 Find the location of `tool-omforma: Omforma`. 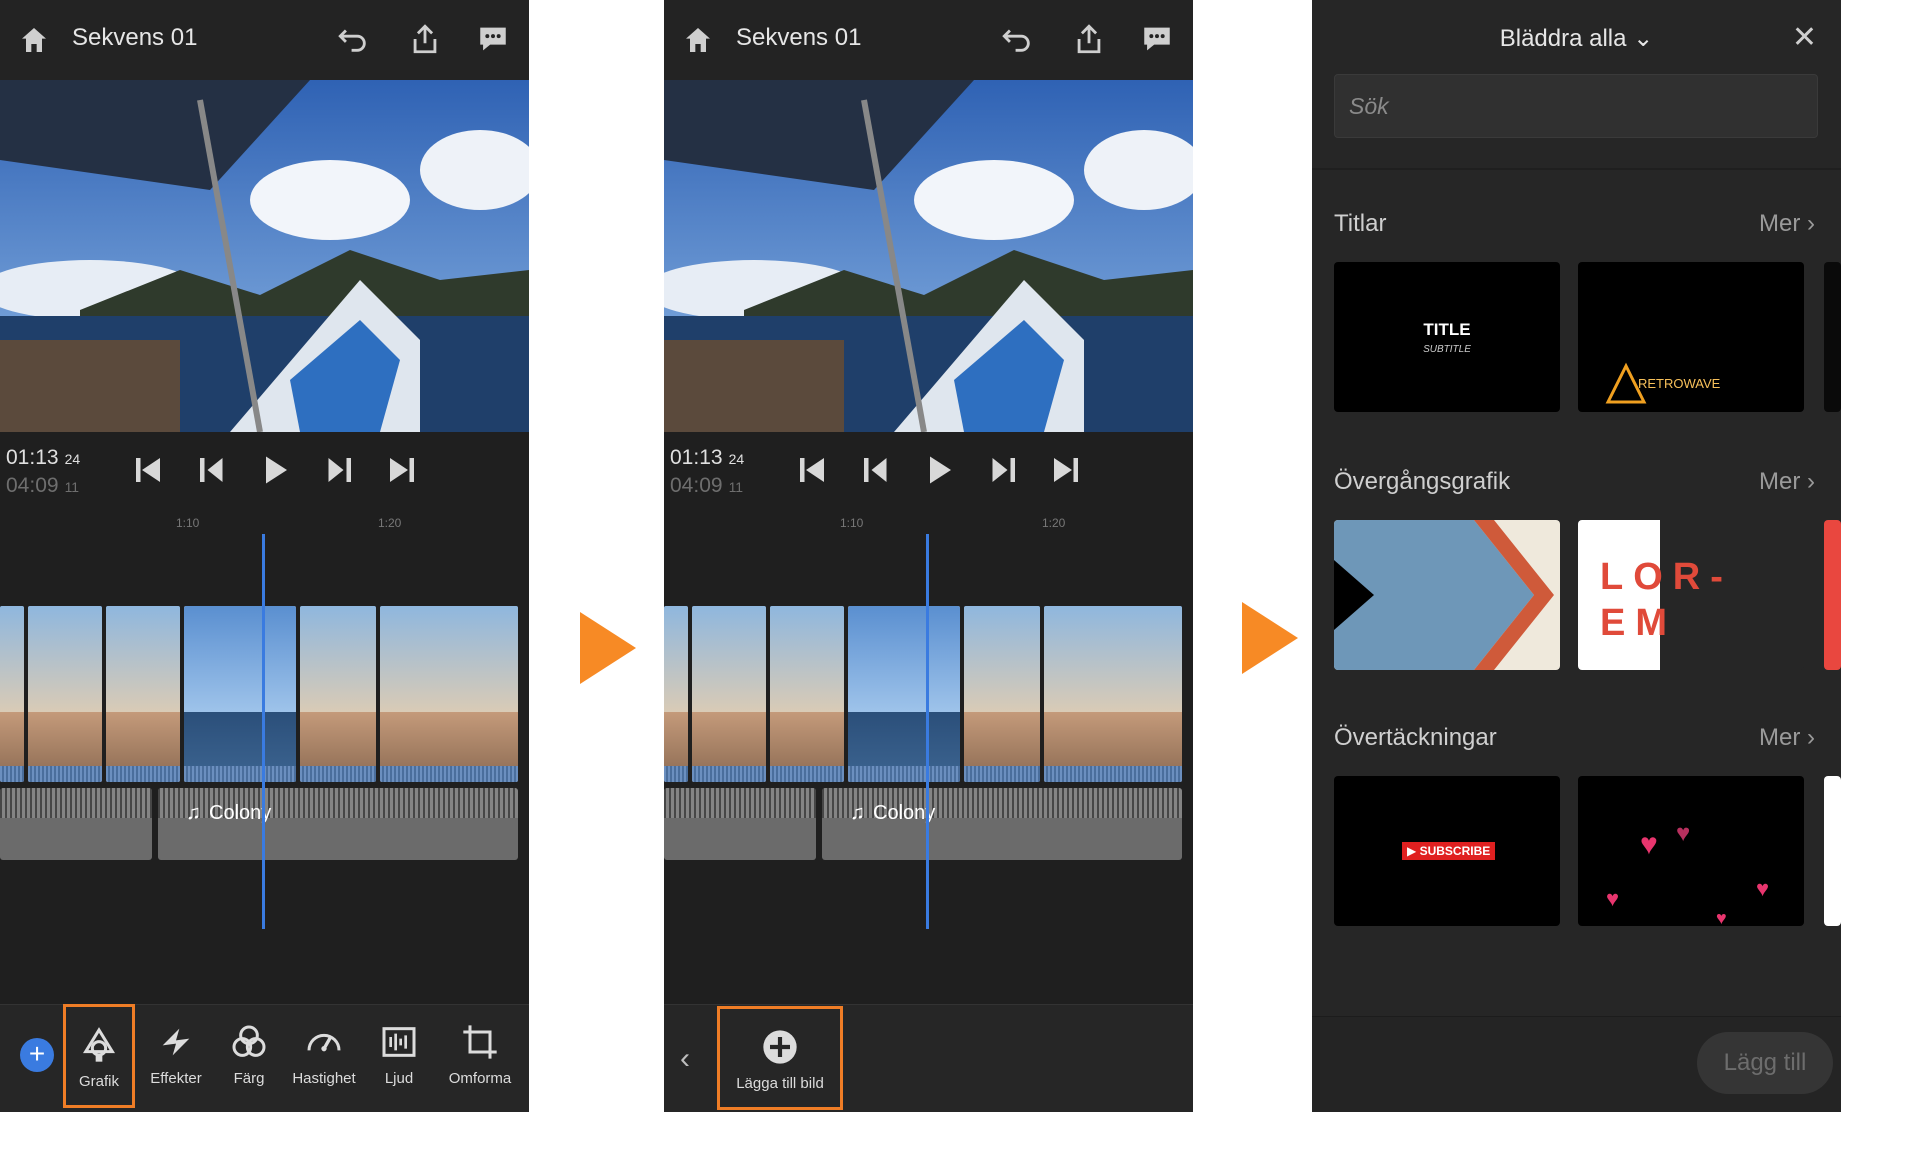

tool-omforma: Omforma is located at coordinates (480, 1056).